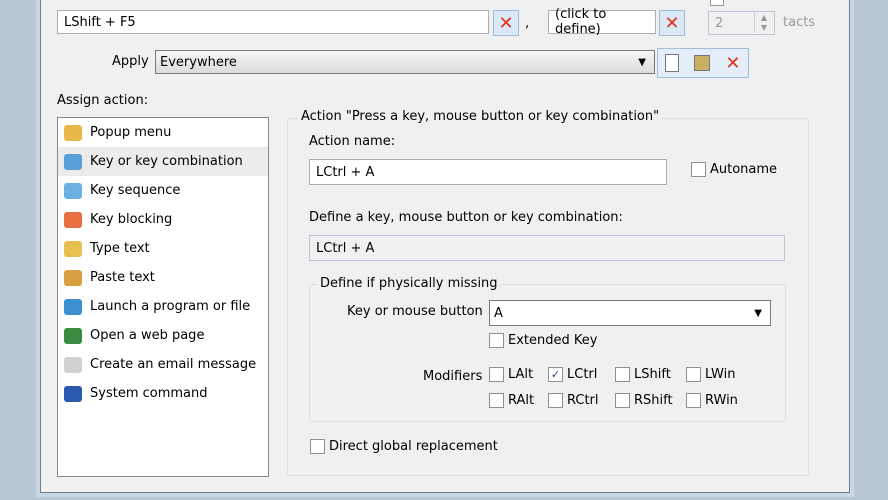  What do you see at coordinates (409, 283) in the screenshot?
I see `missing-group-title: Define if physically missing` at bounding box center [409, 283].